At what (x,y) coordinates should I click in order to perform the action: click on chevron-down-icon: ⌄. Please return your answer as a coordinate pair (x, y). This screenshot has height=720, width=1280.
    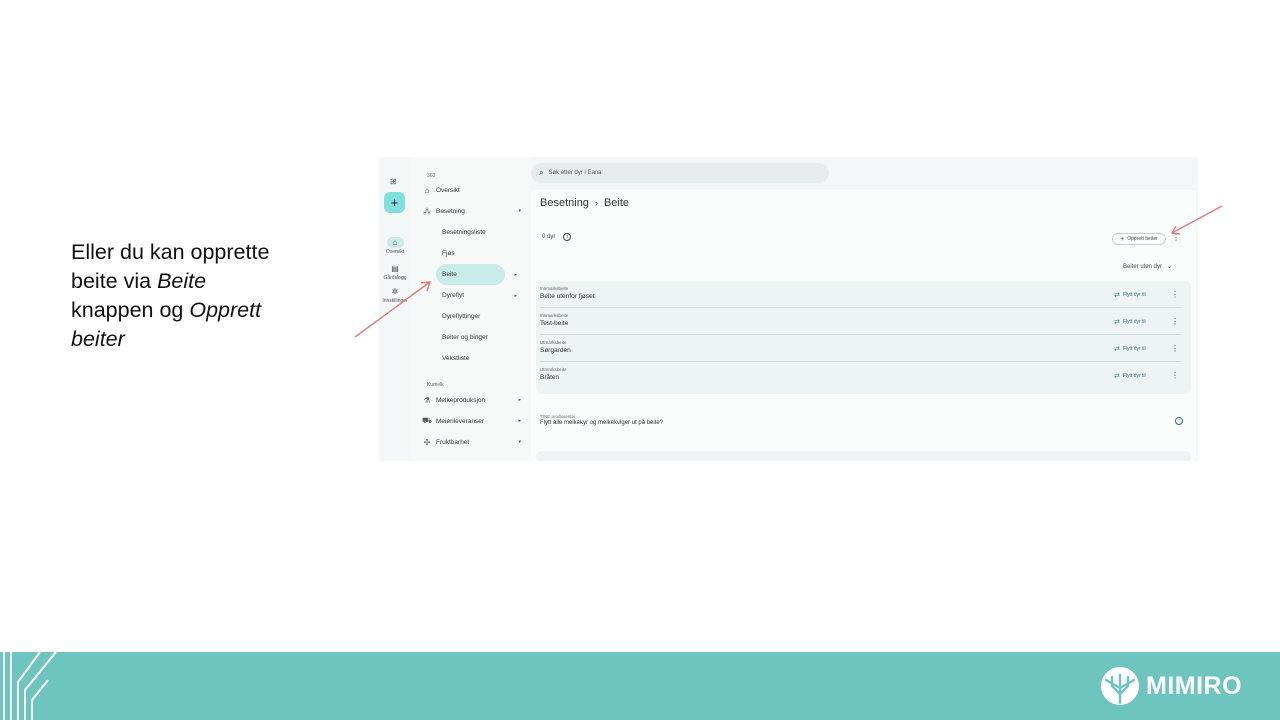
    Looking at the image, I should click on (1170, 267).